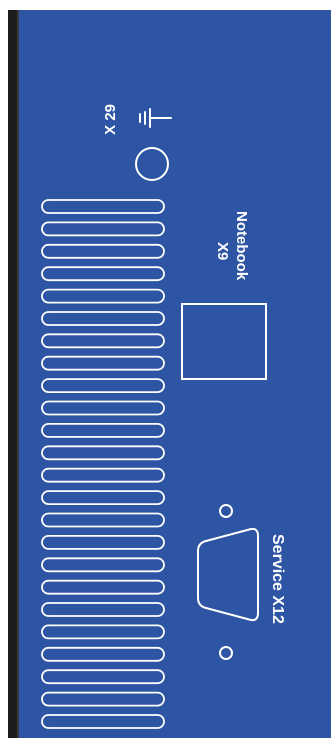 The height and width of the screenshot is (743, 333). What do you see at coordinates (277, 579) in the screenshot?
I see `service-port-label: Service X12` at bounding box center [277, 579].